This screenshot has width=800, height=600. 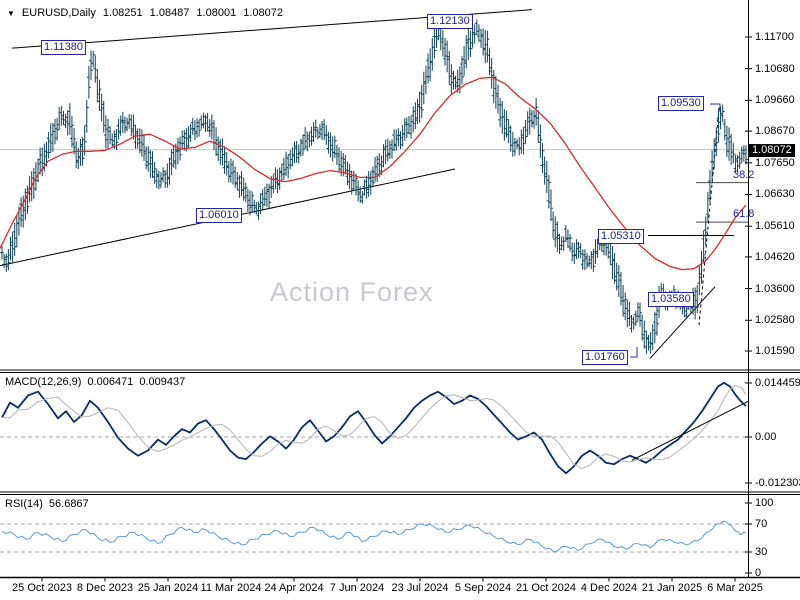 What do you see at coordinates (216, 13) in the screenshot?
I see `low-quote: 1.08001` at bounding box center [216, 13].